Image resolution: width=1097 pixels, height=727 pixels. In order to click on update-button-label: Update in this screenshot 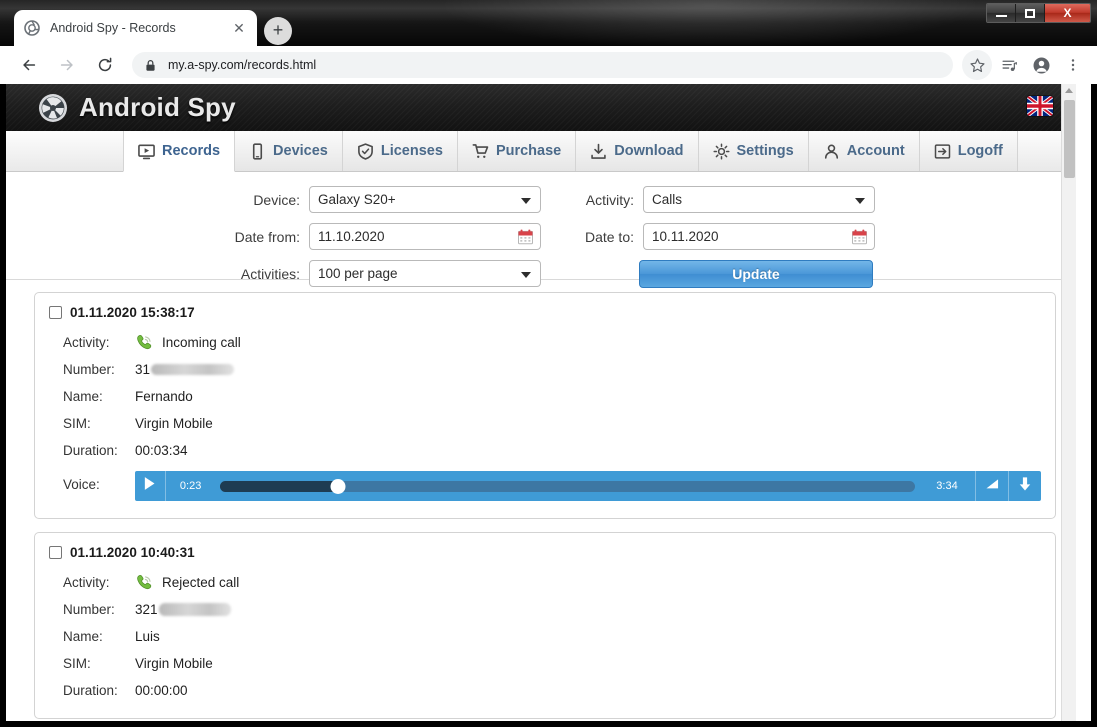, I will do `click(756, 274)`.